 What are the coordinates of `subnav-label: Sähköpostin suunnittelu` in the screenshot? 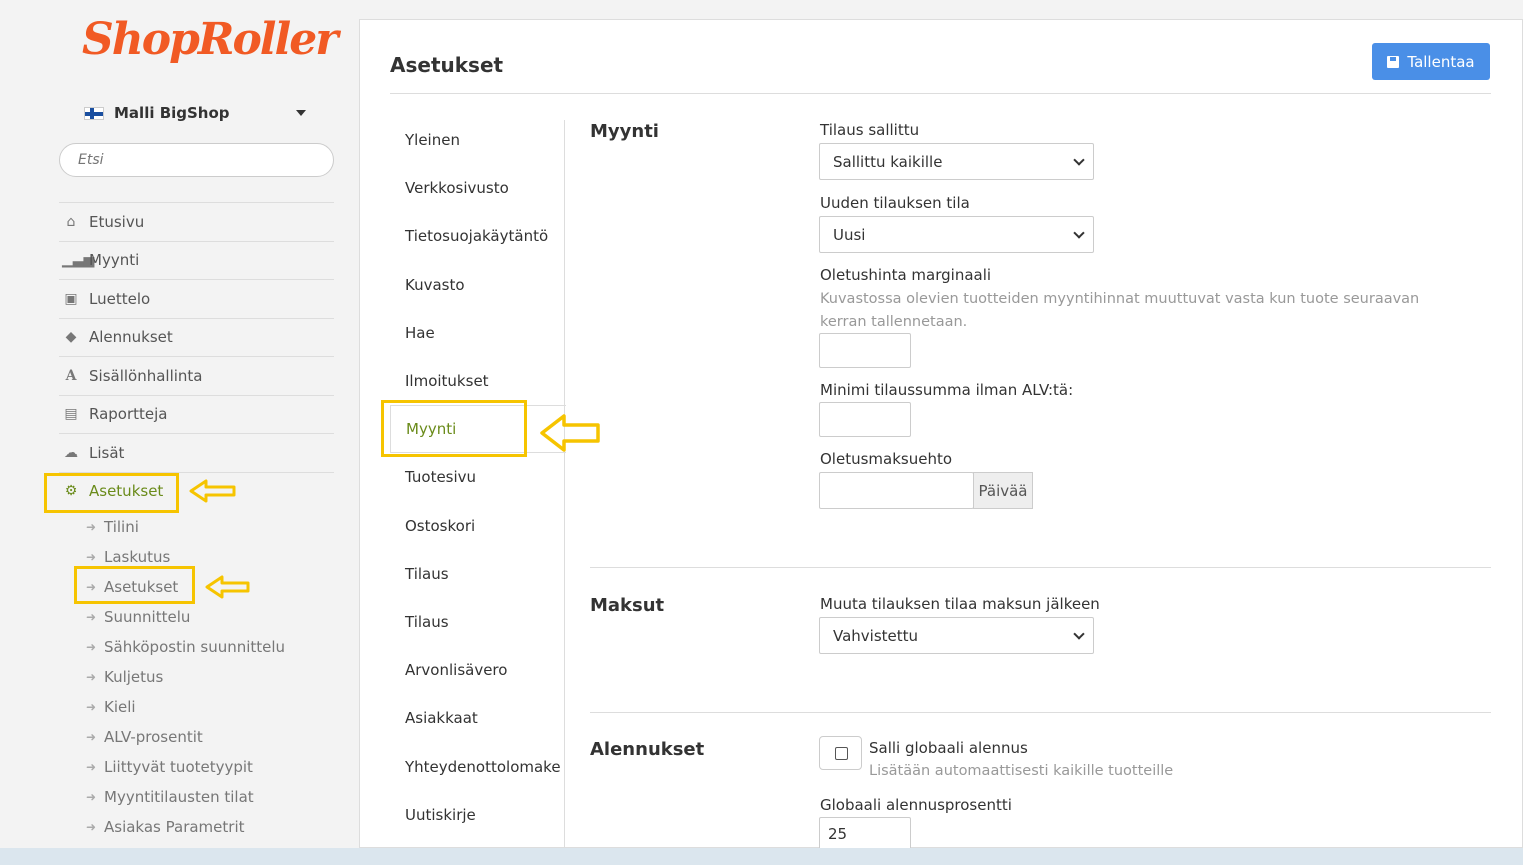 It's located at (195, 647).